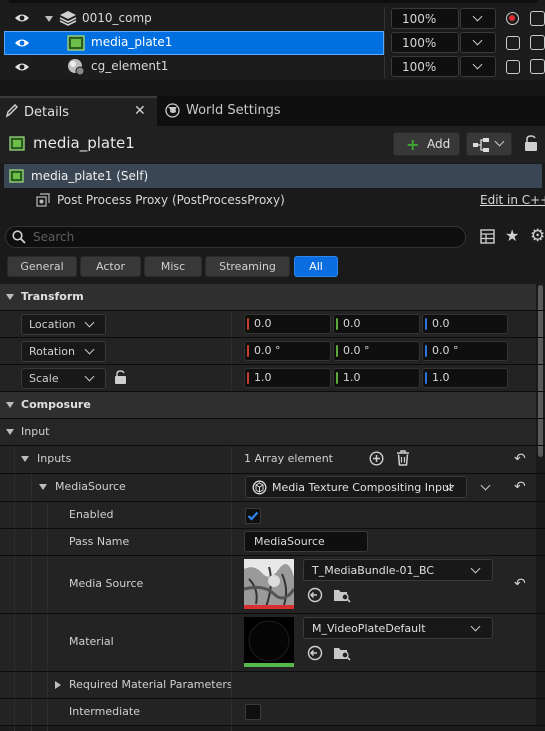 The height and width of the screenshot is (731, 545). I want to click on scale-dropdown: Scale, so click(63, 378).